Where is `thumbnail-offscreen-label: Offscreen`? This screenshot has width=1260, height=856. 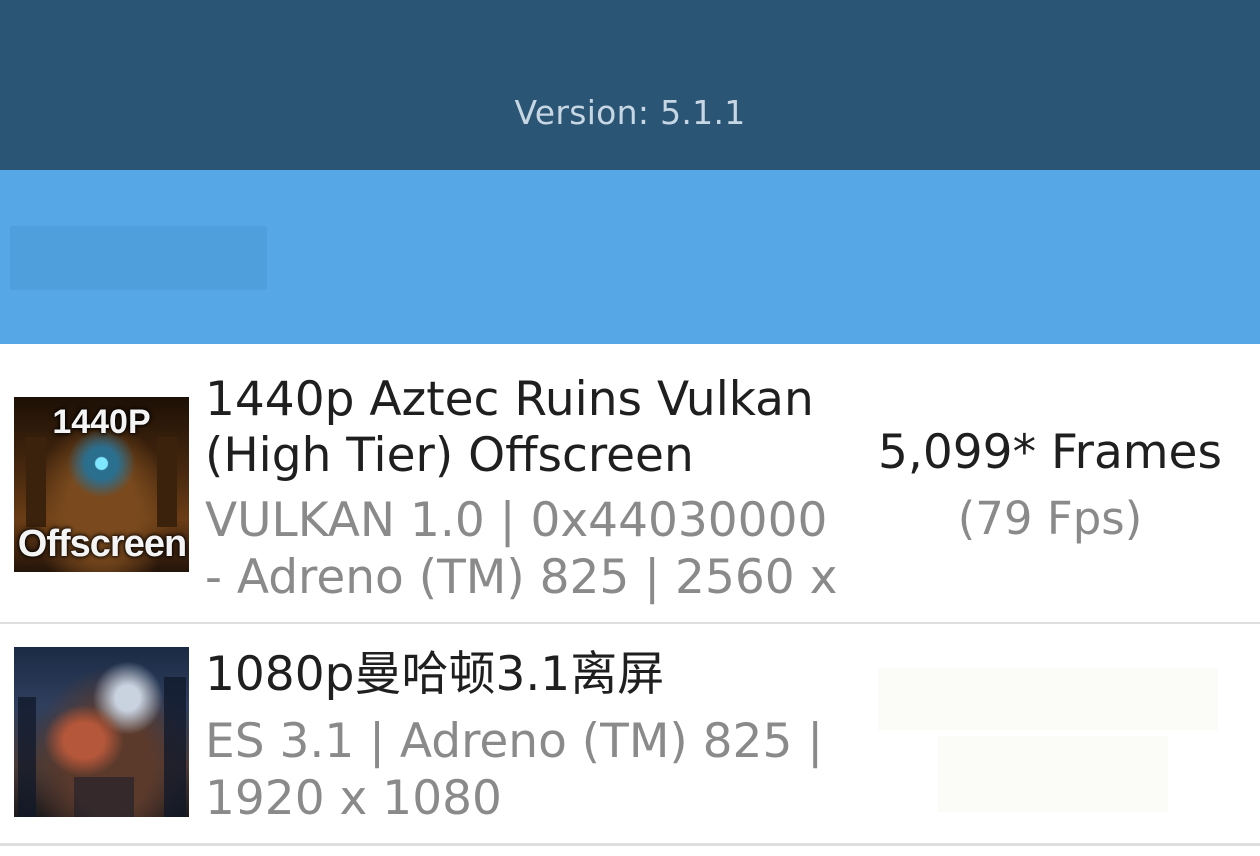
thumbnail-offscreen-label: Offscreen is located at coordinates (102, 544).